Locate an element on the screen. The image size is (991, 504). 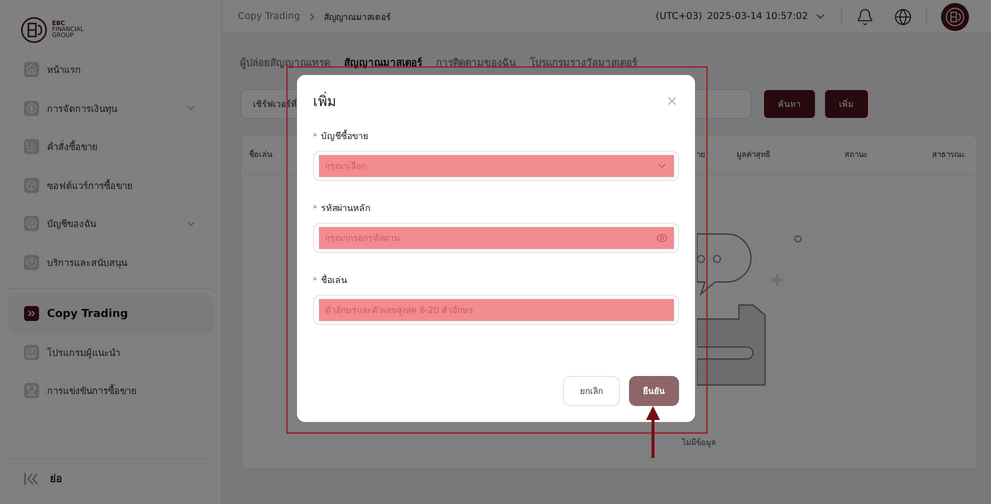
add-button: เพิ่ม is located at coordinates (846, 104).